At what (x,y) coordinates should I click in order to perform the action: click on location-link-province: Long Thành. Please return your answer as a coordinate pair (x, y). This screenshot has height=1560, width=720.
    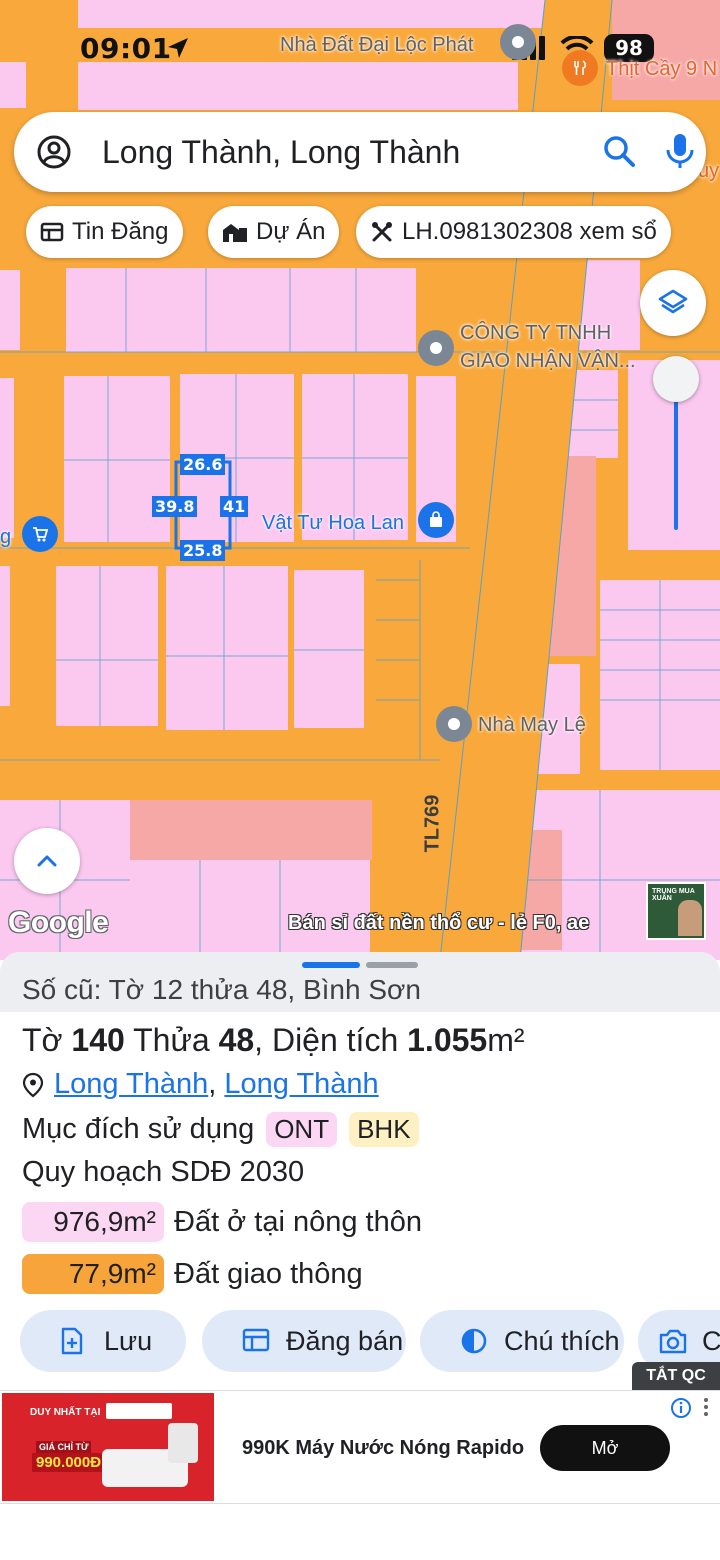
    Looking at the image, I should click on (301, 1084).